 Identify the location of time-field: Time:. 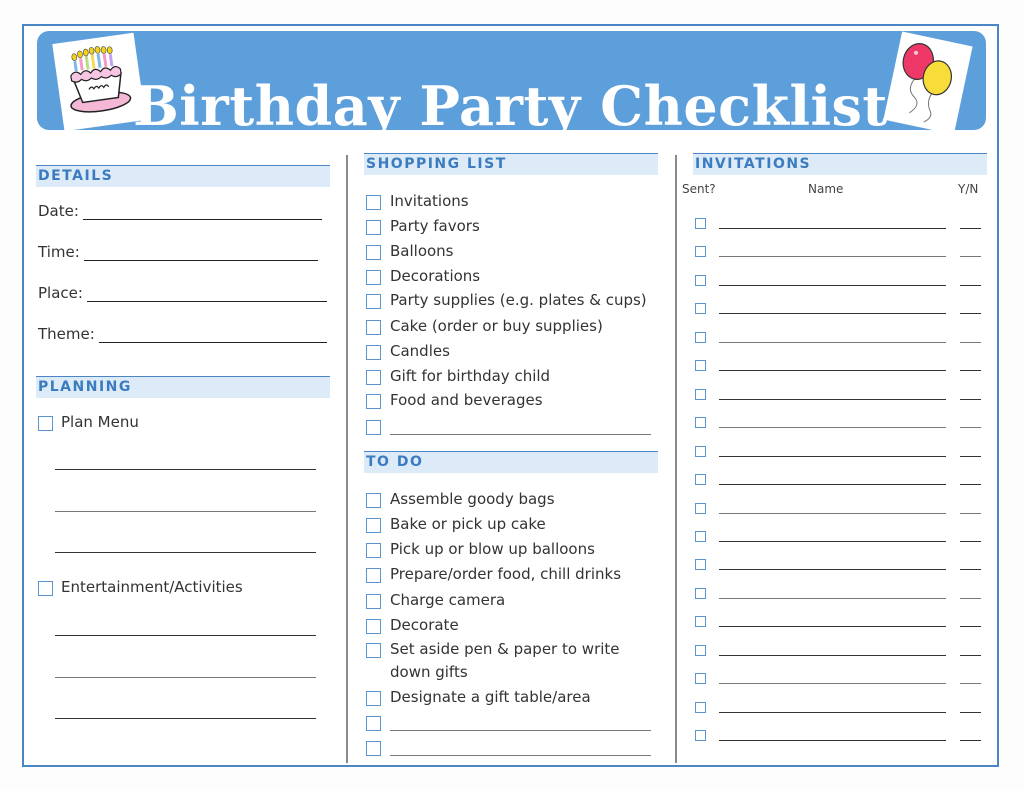
(178, 252).